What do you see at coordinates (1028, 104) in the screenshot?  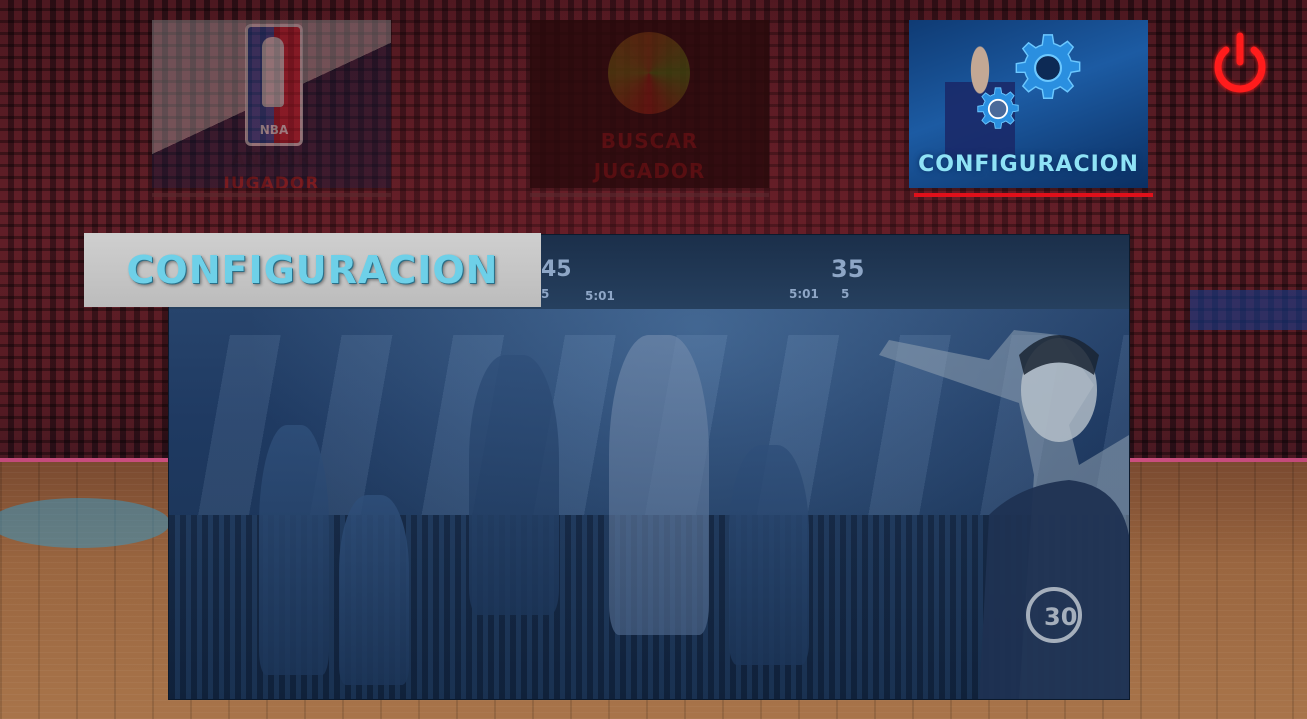 I see `config-tile: CONFIGURACION` at bounding box center [1028, 104].